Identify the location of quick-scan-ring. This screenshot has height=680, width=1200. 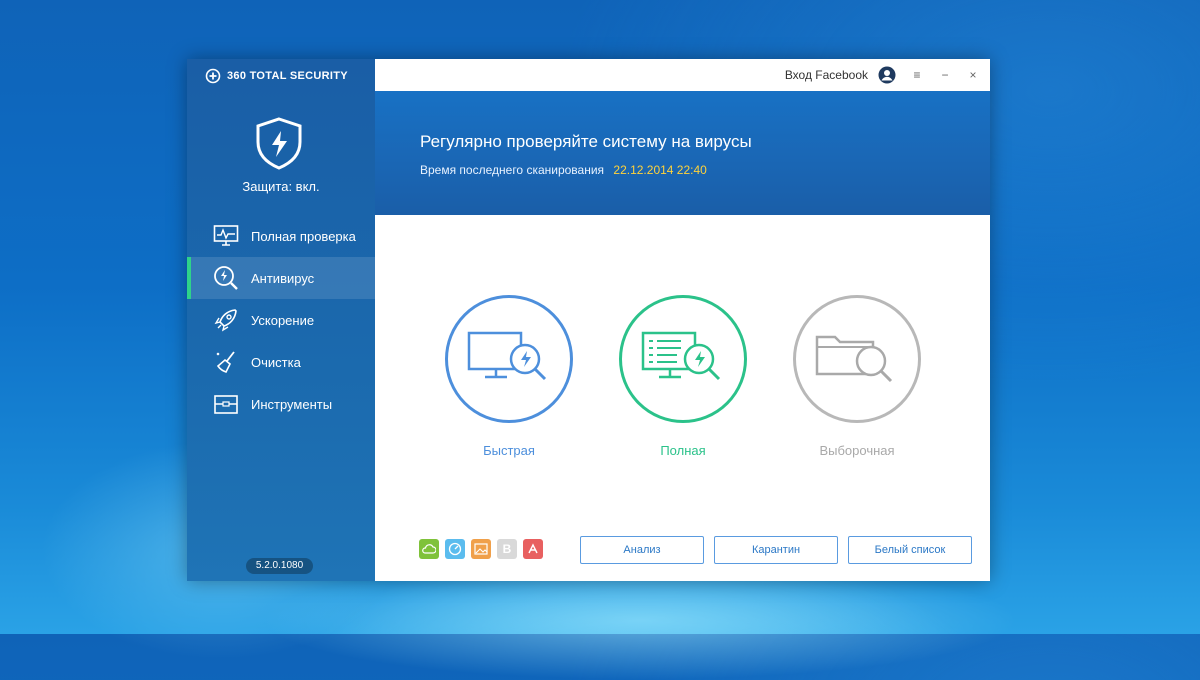
(509, 359).